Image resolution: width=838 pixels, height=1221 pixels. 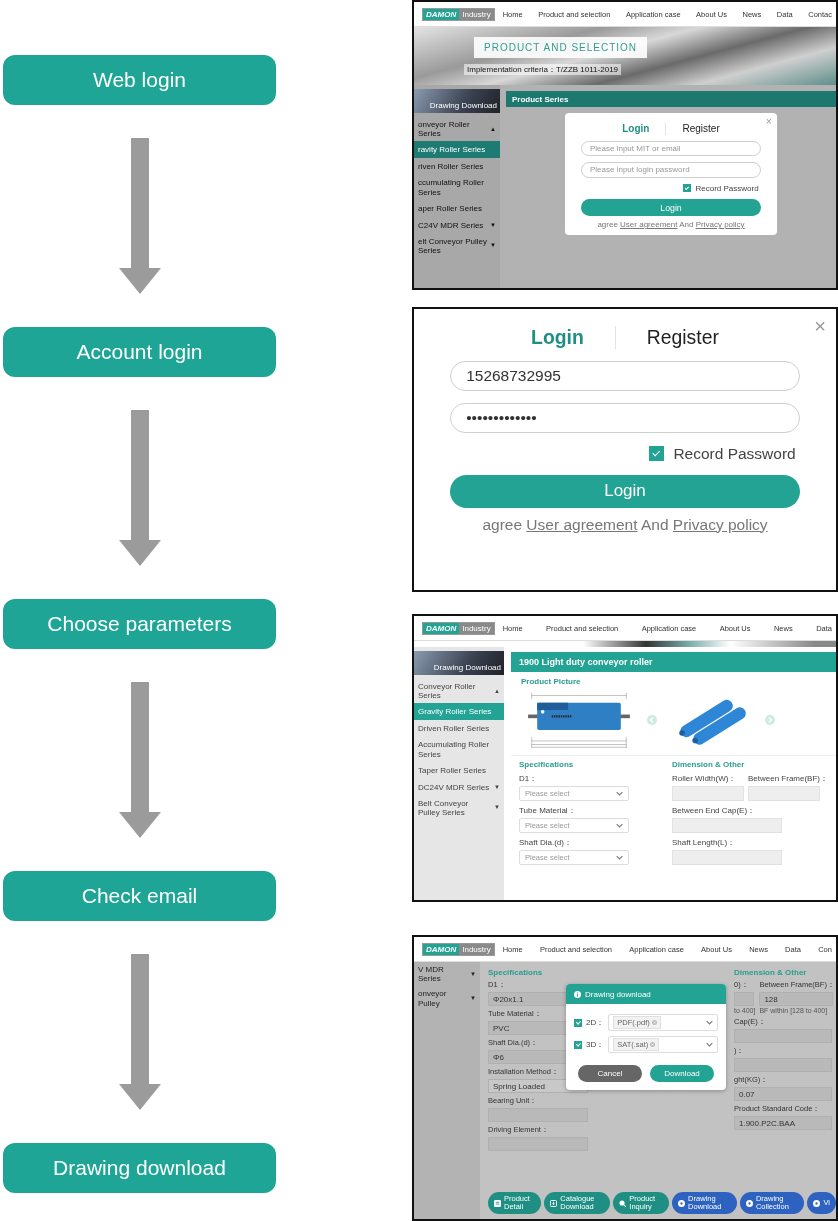 I want to click on step-node: Drawing download, so click(x=139, y=1168).